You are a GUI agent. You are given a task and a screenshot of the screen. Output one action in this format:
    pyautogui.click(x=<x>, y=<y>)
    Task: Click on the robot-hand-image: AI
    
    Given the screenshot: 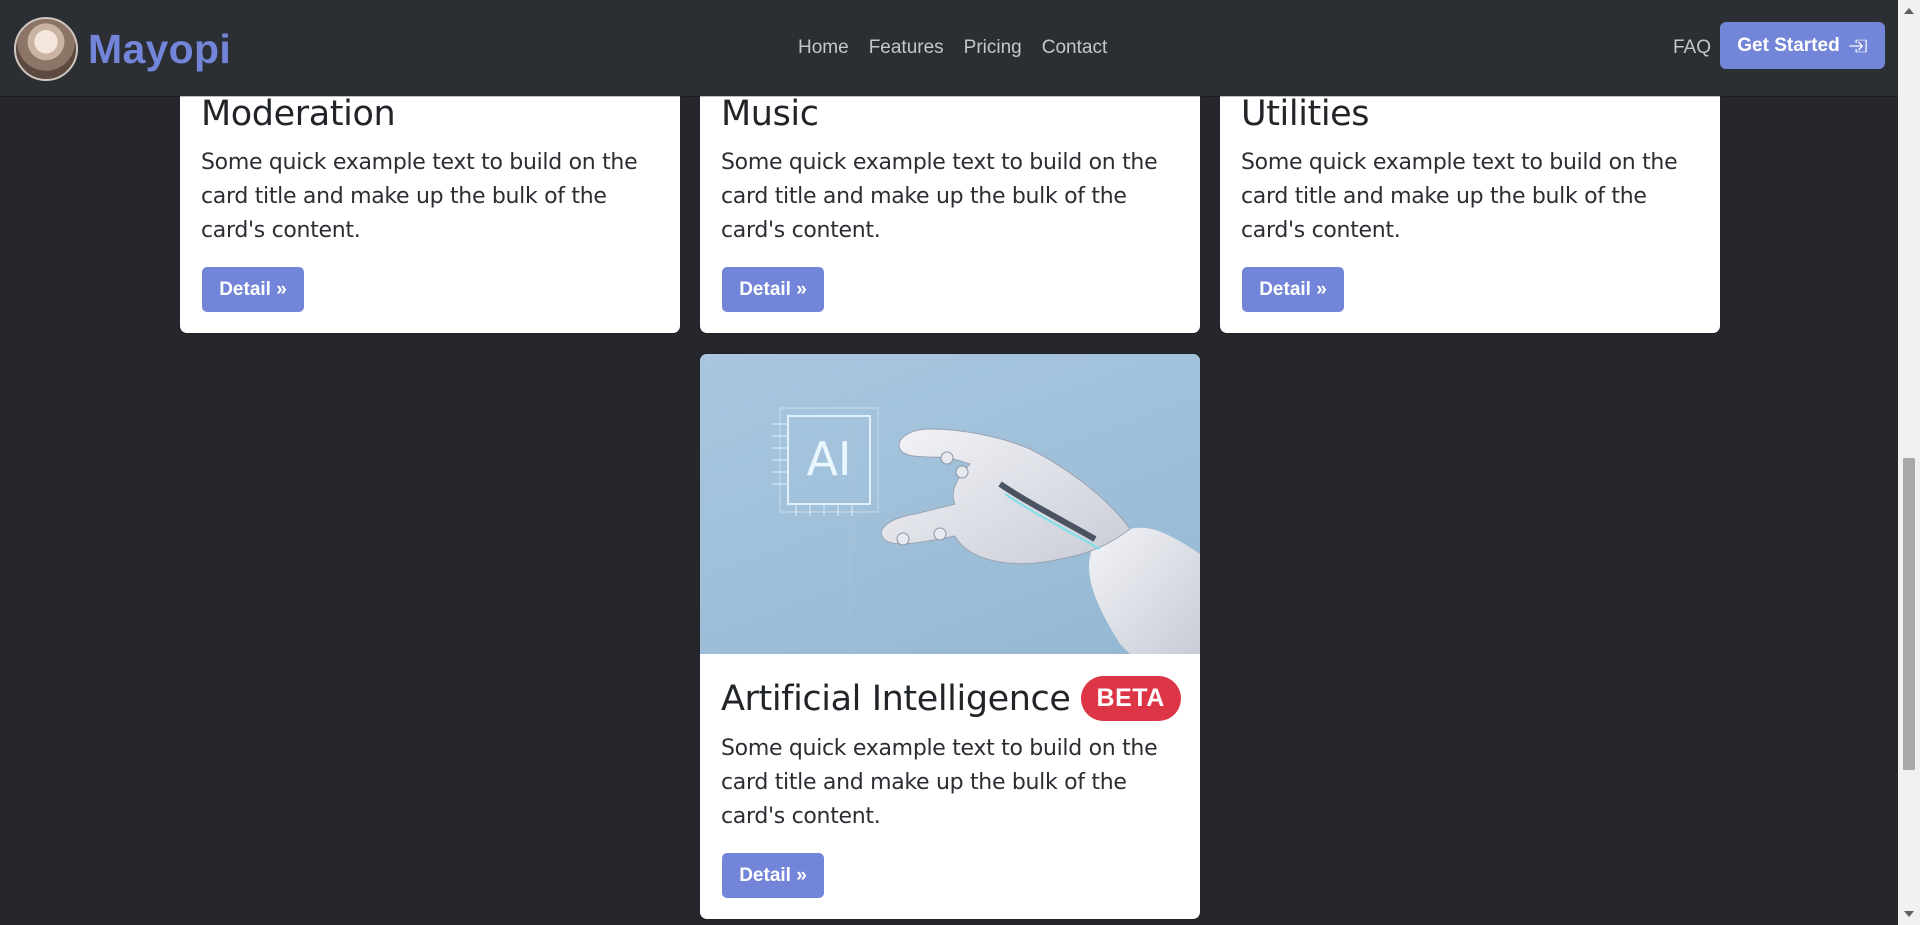 What is the action you would take?
    pyautogui.click(x=950, y=504)
    